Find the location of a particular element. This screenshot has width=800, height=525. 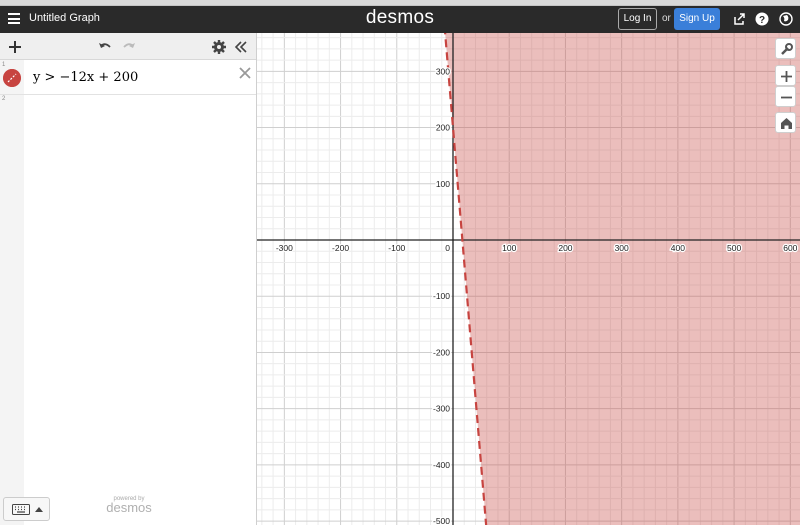

home-view-button is located at coordinates (785, 122).